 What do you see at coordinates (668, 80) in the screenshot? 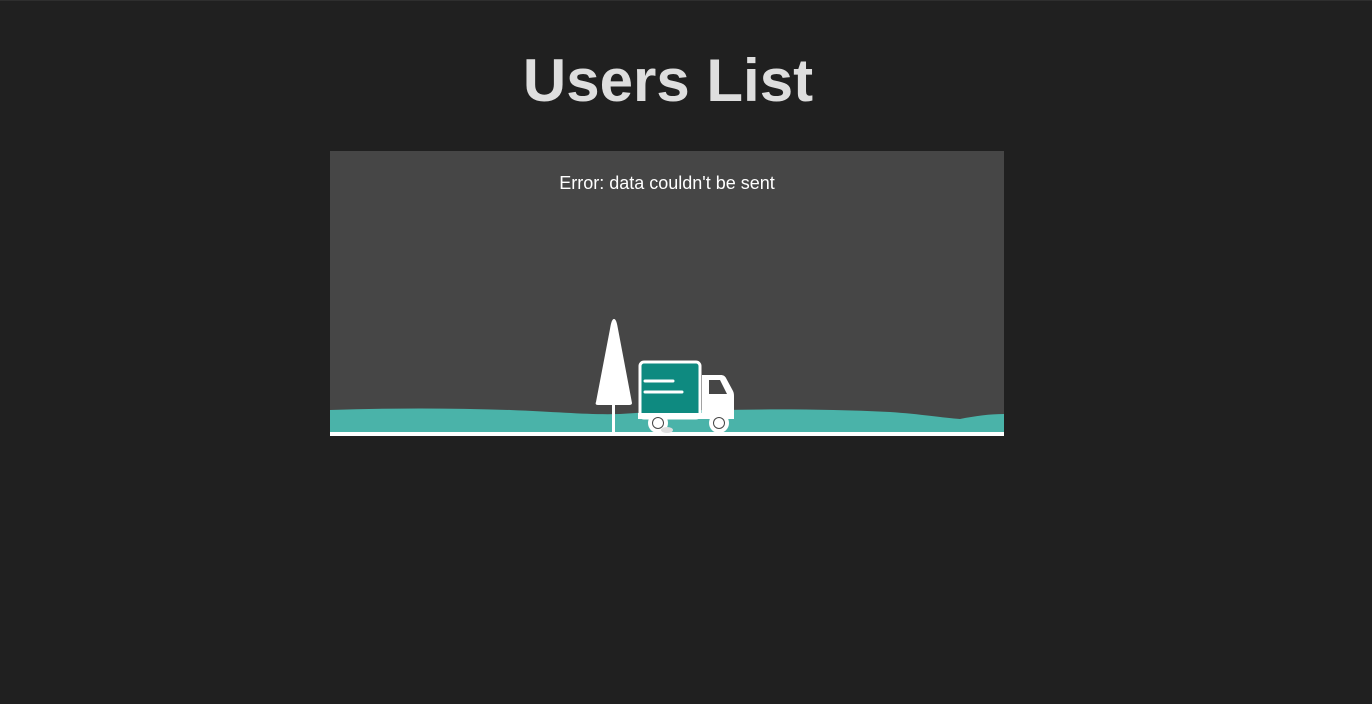
I see `page-title: Users List` at bounding box center [668, 80].